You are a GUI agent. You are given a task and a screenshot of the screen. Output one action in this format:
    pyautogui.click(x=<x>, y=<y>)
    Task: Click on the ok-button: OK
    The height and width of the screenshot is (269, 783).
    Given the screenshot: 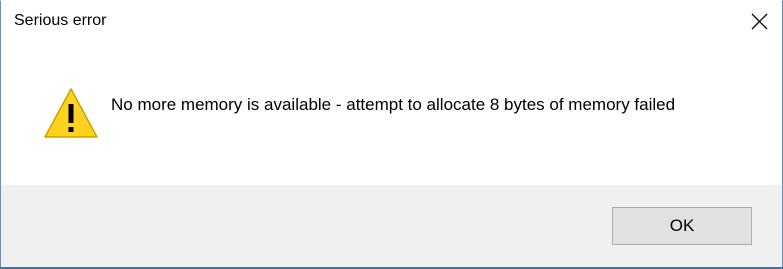 What is the action you would take?
    pyautogui.click(x=682, y=226)
    